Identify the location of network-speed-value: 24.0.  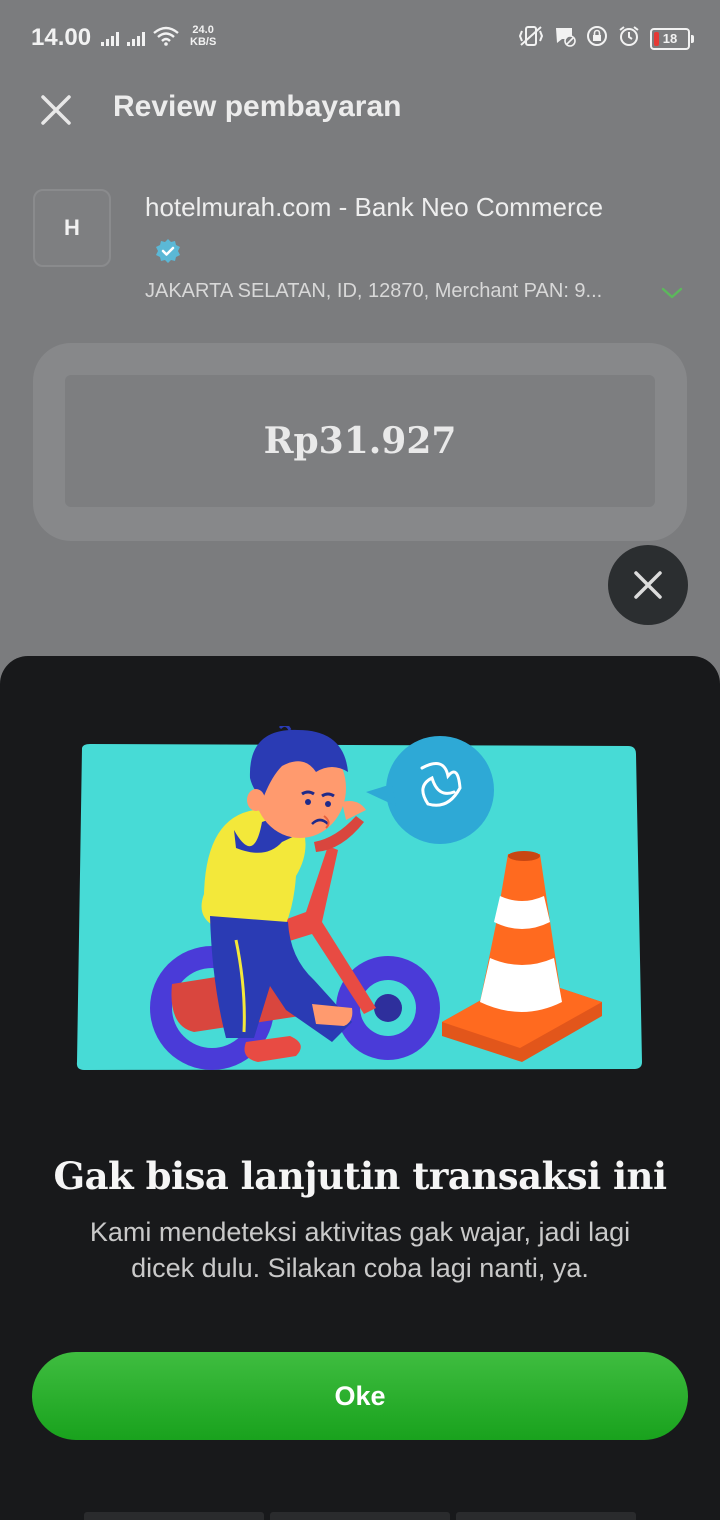
(203, 30).